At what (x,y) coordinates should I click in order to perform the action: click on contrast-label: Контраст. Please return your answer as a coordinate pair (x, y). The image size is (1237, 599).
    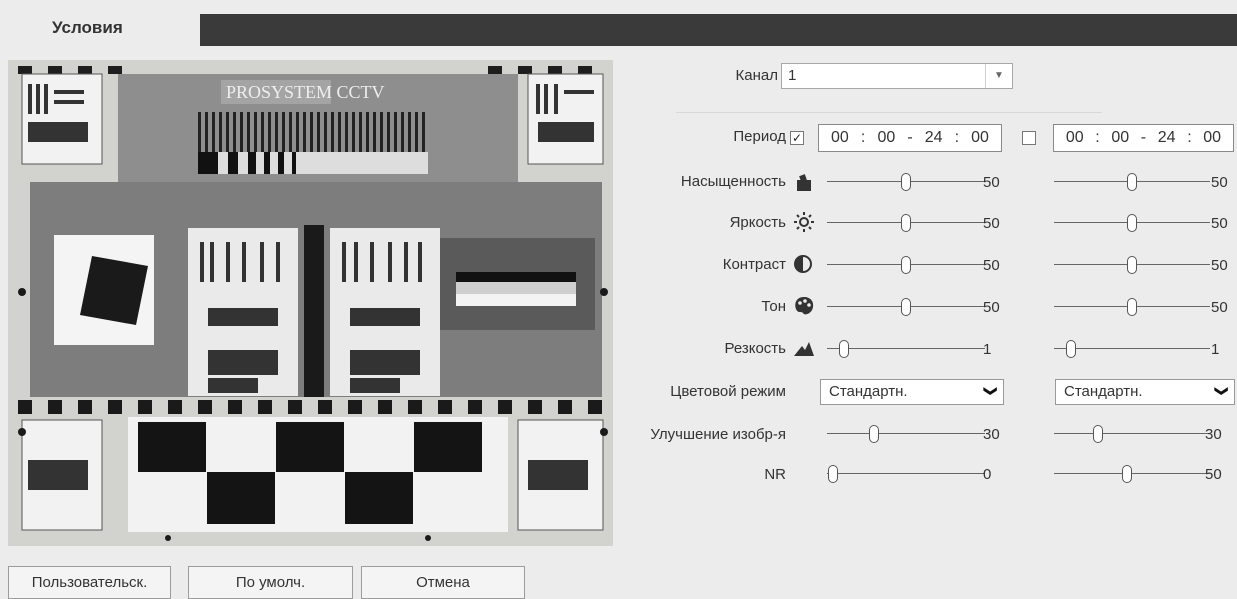
    Looking at the image, I should click on (754, 264).